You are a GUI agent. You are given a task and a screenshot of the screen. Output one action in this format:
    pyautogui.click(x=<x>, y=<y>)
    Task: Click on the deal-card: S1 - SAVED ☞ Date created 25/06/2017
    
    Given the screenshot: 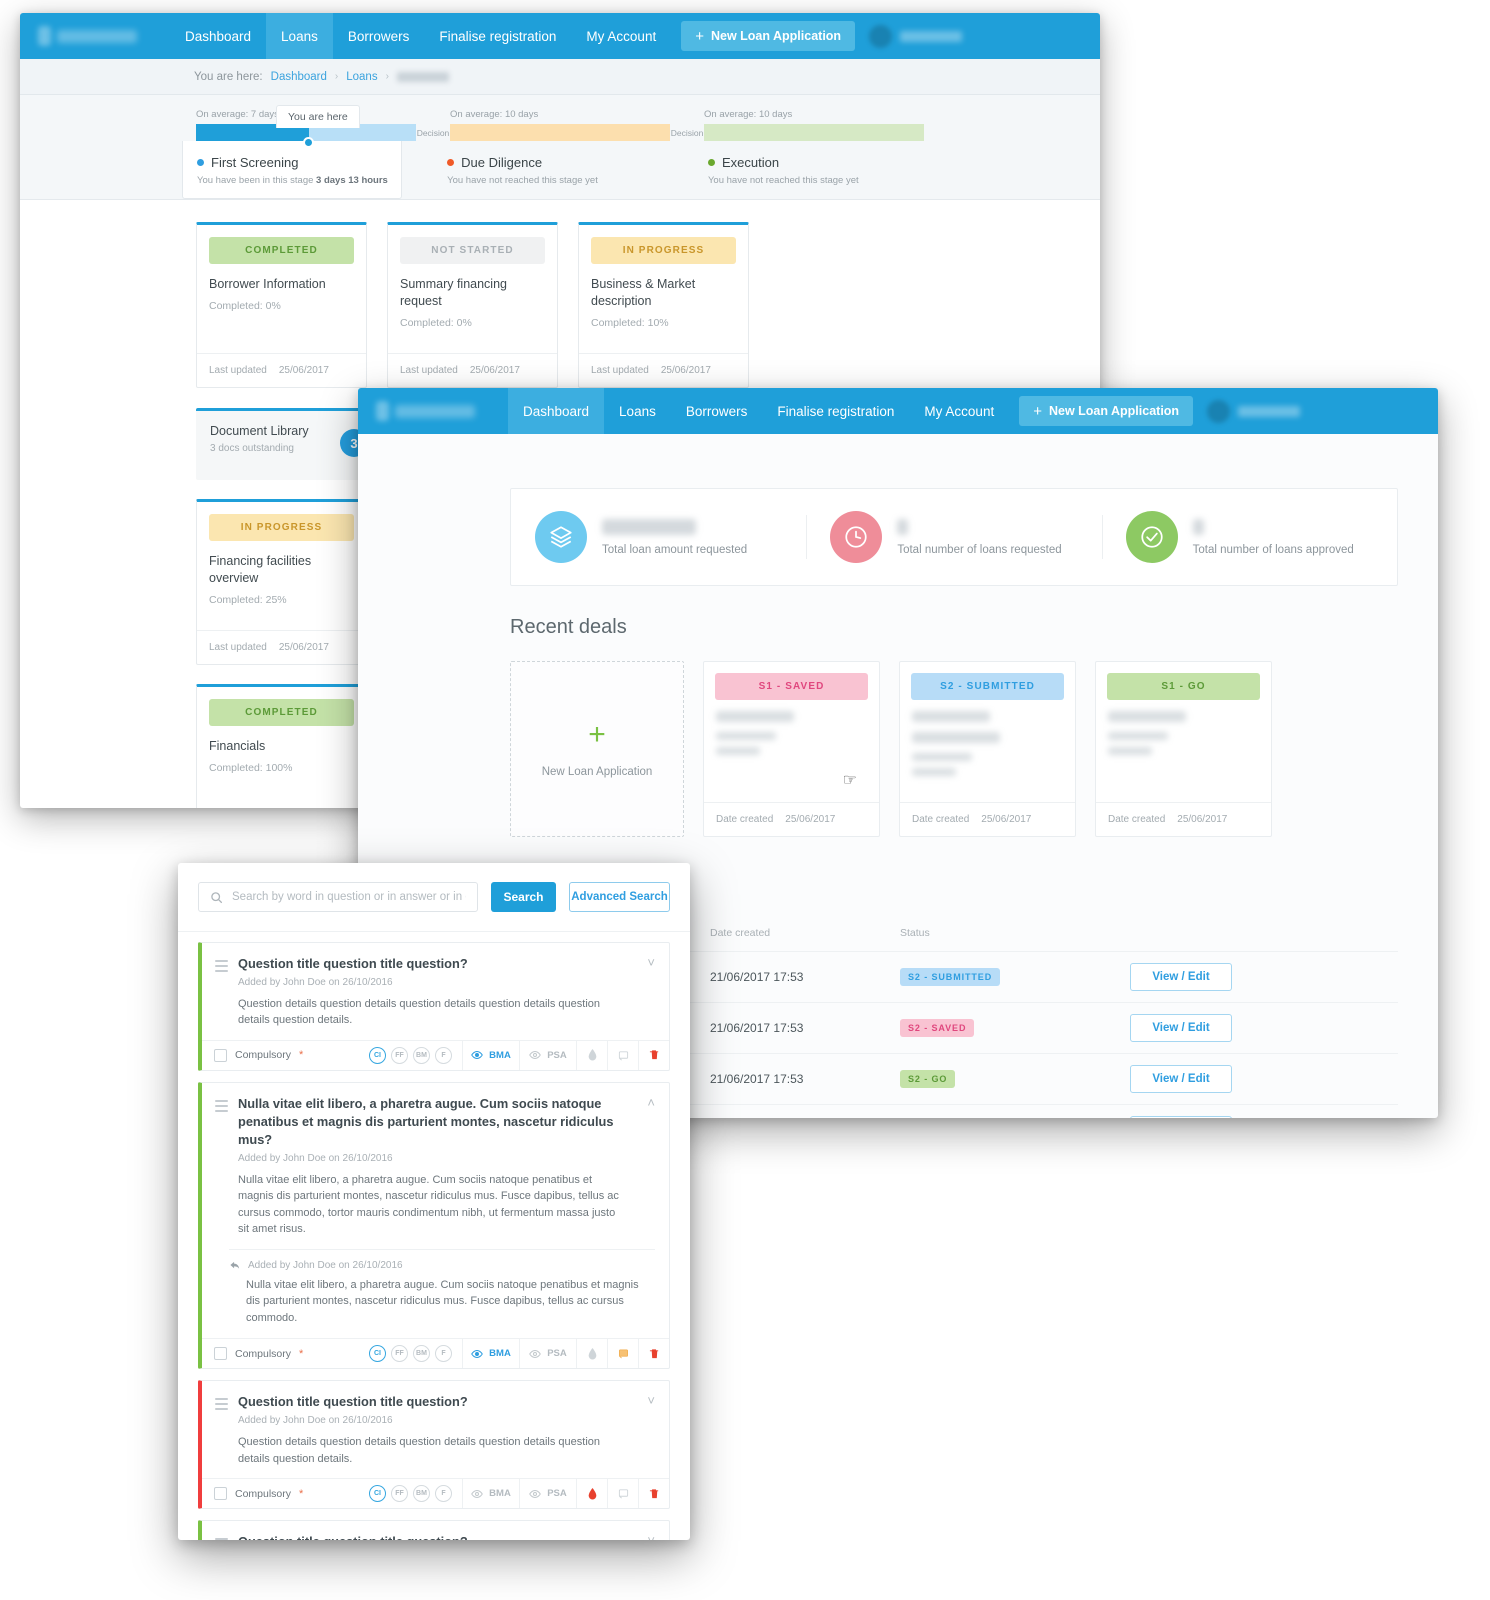 What is the action you would take?
    pyautogui.click(x=791, y=749)
    